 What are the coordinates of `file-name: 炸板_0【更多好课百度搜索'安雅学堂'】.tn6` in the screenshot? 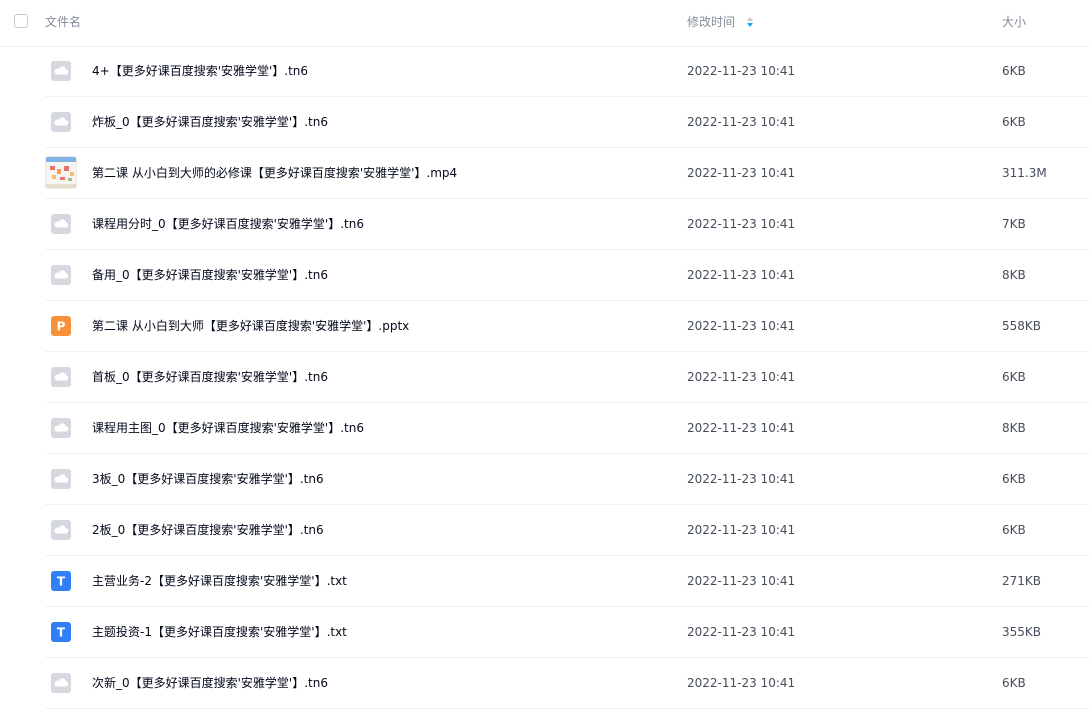 It's located at (210, 122).